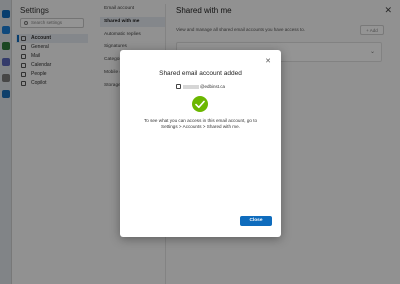 This screenshot has width=400, height=284. What do you see at coordinates (200, 104) in the screenshot?
I see `checkmark-icon` at bounding box center [200, 104].